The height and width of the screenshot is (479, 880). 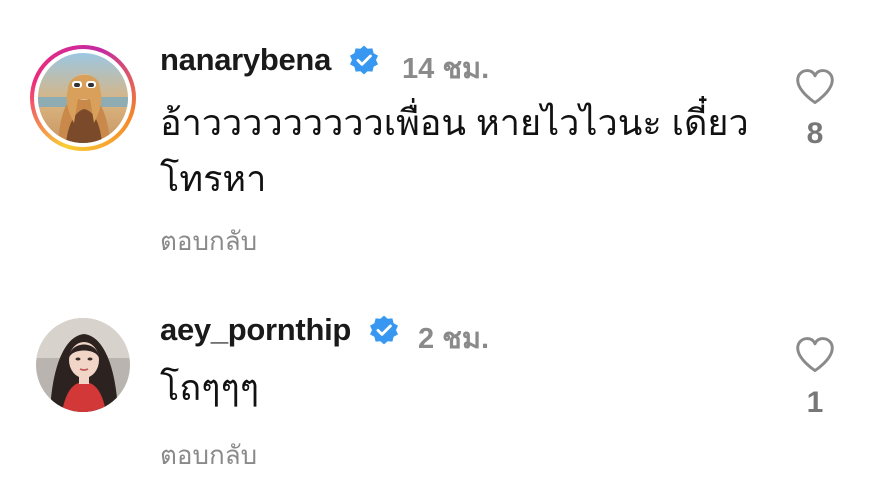 I want to click on like-count: 1, so click(x=815, y=402).